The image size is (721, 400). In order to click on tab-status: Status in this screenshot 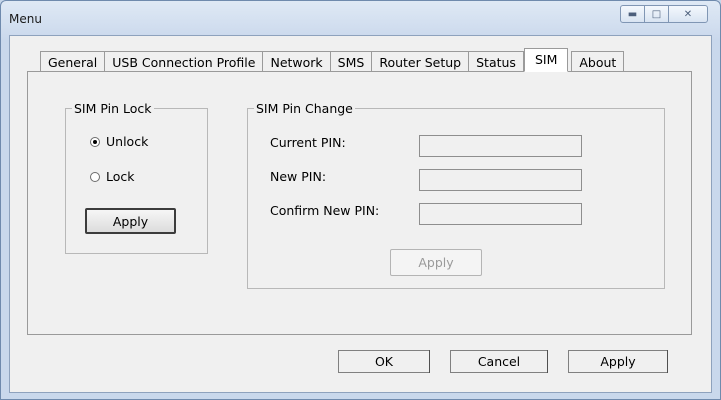, I will do `click(496, 61)`.